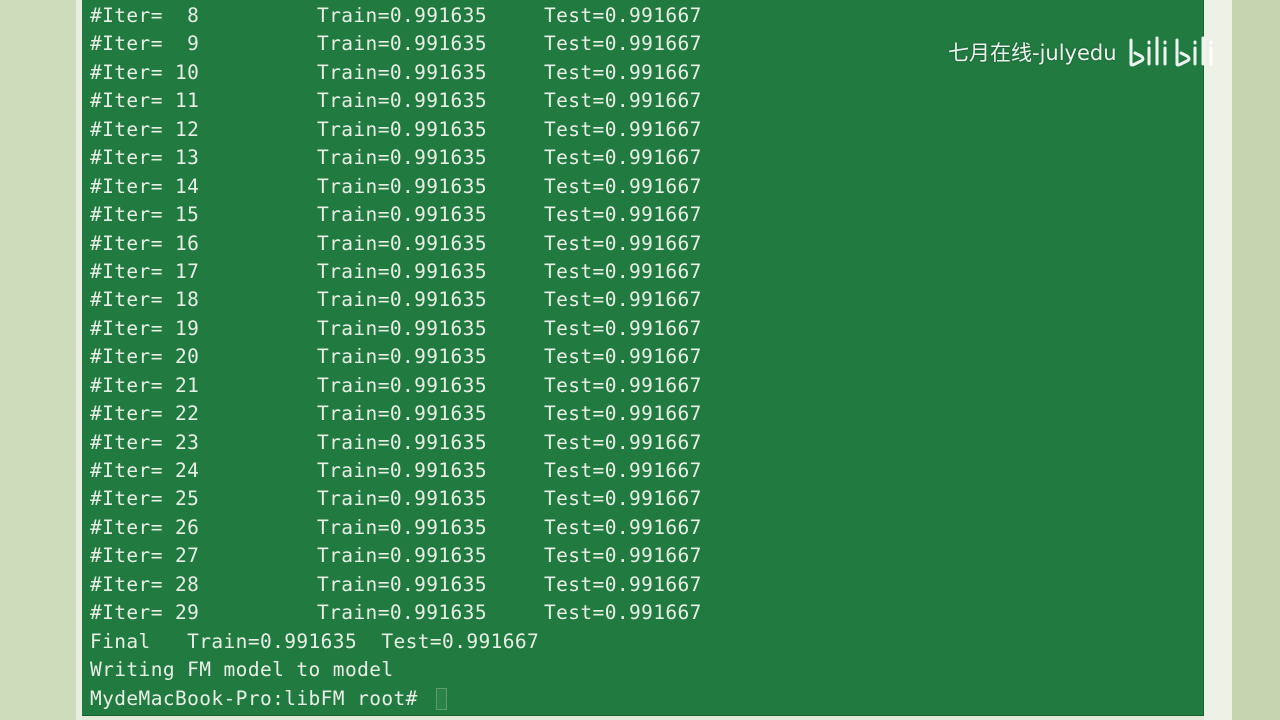 This screenshot has height=720, width=1280. I want to click on terminal-line-iter: #Iter= 14 Train=0.991635 Test=0.991667, so click(646, 187).